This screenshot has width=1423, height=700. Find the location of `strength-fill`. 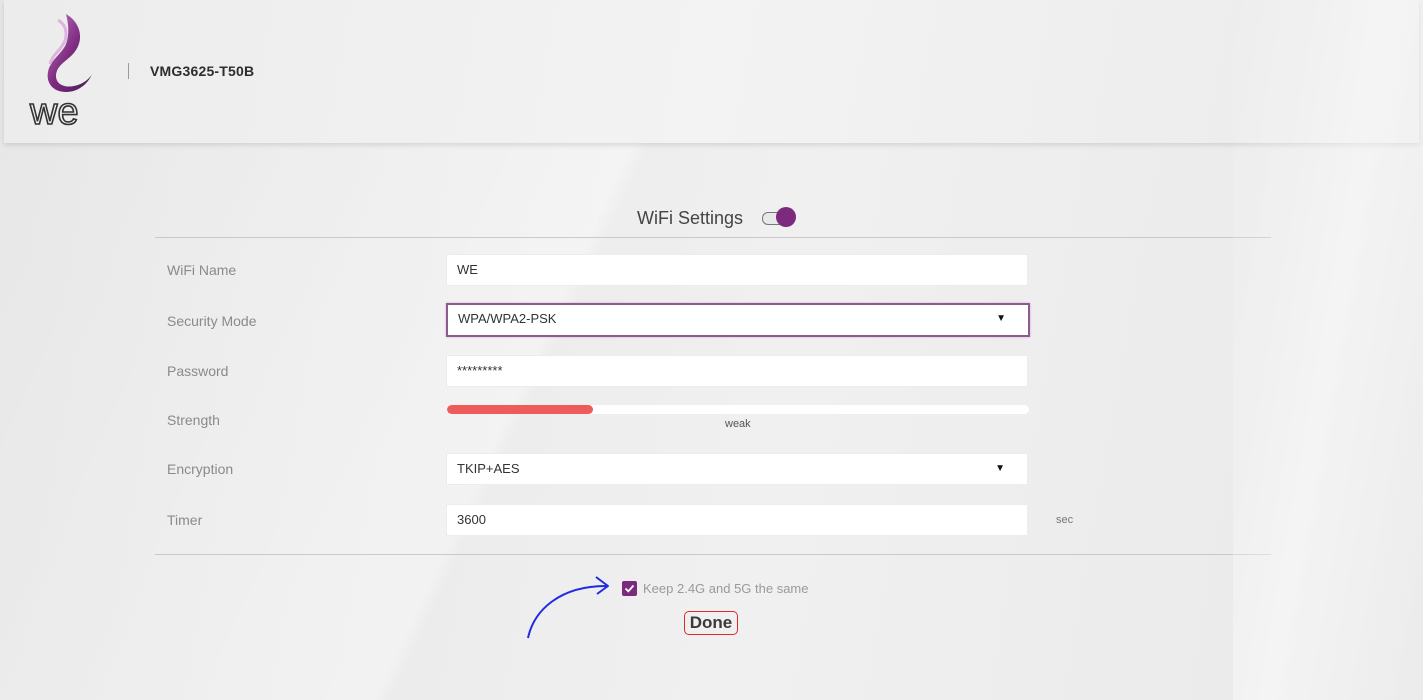

strength-fill is located at coordinates (520, 409).